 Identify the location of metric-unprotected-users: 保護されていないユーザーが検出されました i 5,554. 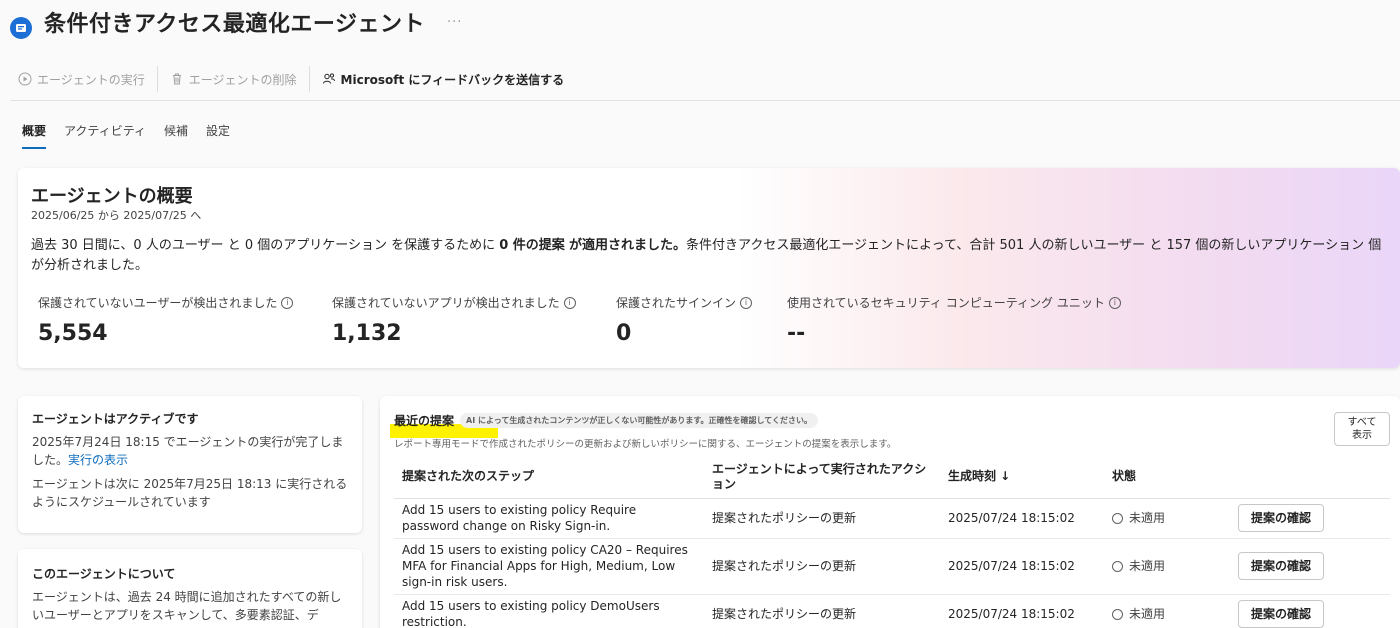
(166, 320).